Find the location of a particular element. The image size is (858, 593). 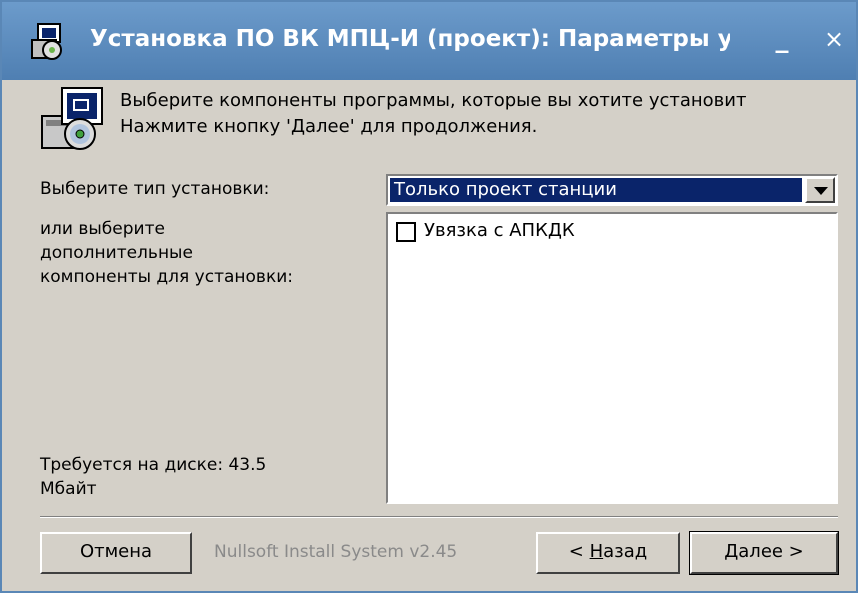

back-hotkey: Н is located at coordinates (596, 551).